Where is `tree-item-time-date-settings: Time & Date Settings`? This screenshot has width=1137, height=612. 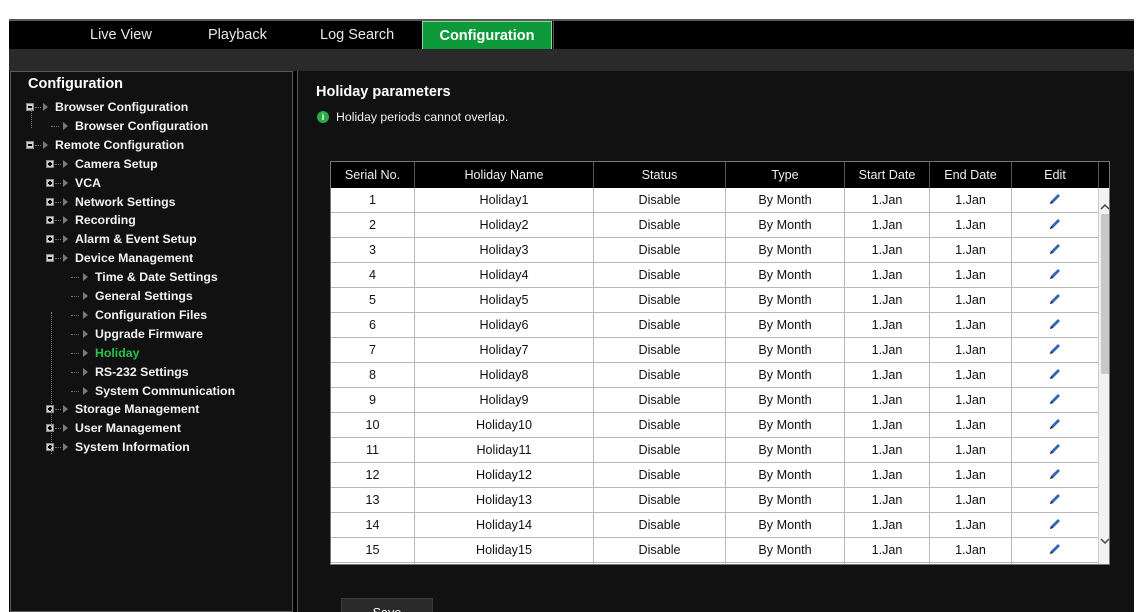
tree-item-time-date-settings: Time & Date Settings is located at coordinates (146, 277).